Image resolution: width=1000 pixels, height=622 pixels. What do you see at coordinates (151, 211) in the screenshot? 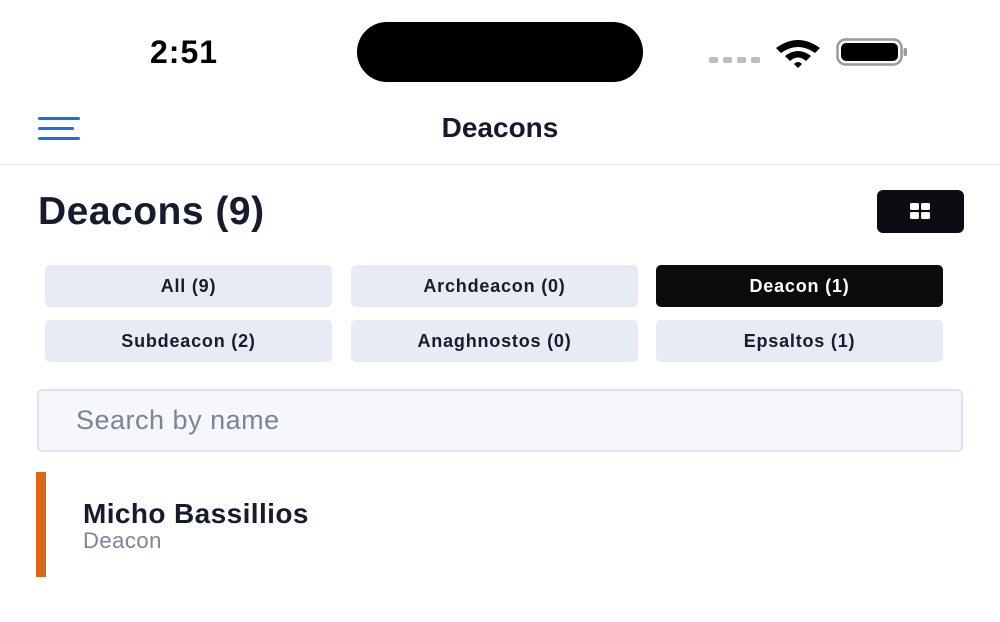
I see `page-title: Deacons (9)` at bounding box center [151, 211].